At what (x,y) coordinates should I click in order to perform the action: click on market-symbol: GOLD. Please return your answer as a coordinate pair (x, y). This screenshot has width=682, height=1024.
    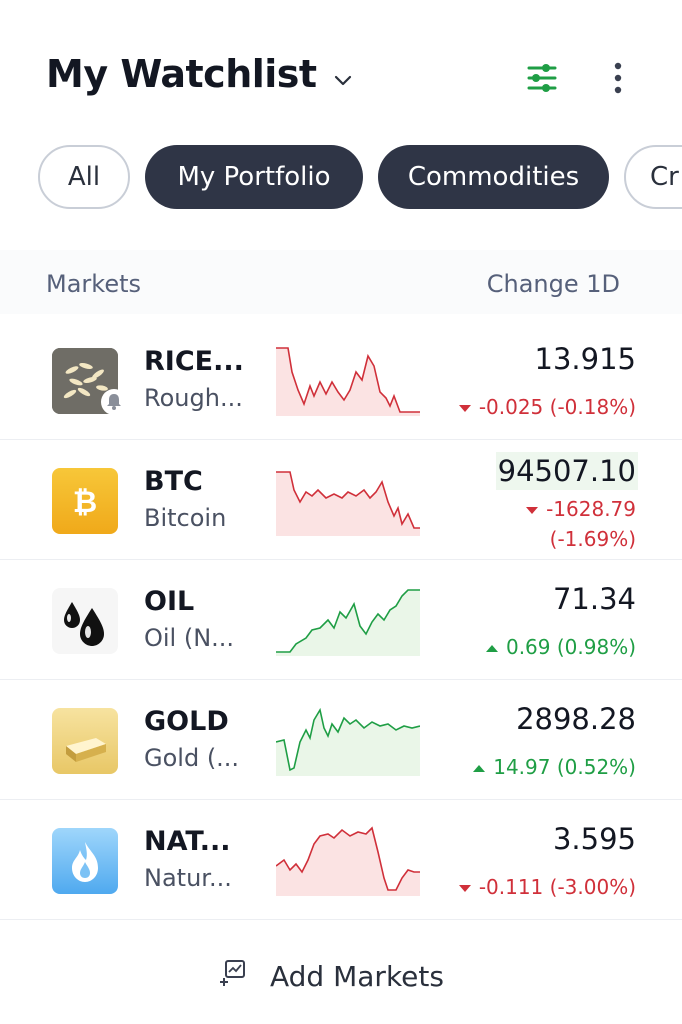
    Looking at the image, I should click on (186, 721).